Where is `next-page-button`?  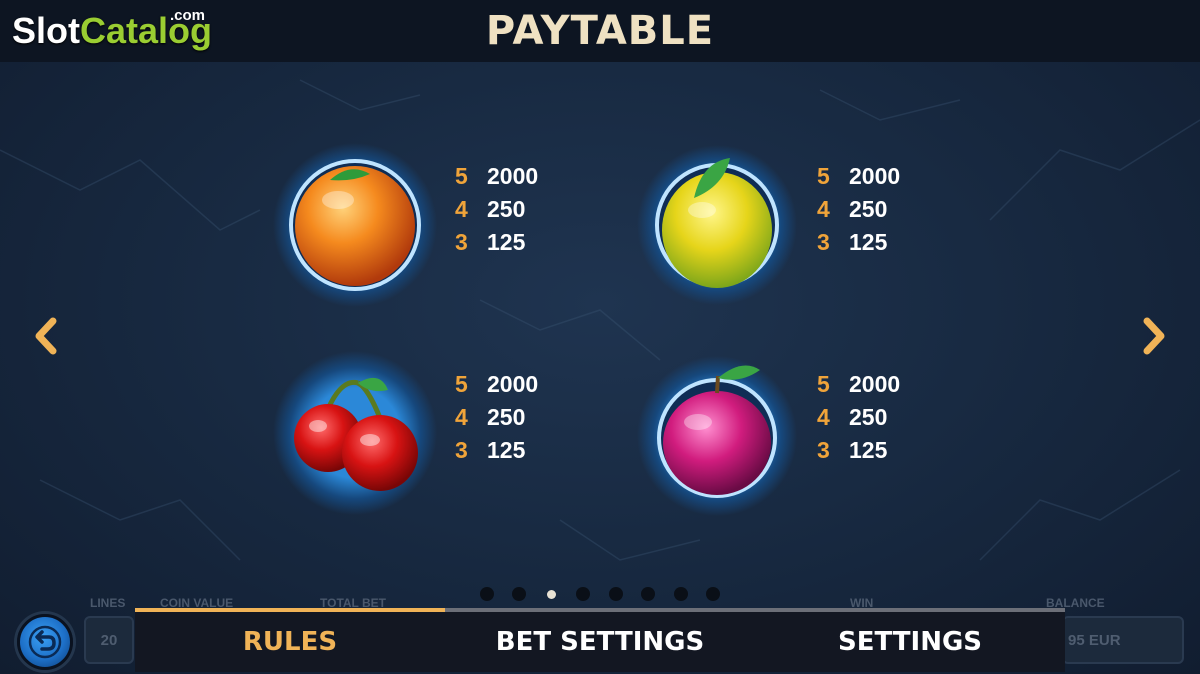
next-page-button is located at coordinates (1154, 336).